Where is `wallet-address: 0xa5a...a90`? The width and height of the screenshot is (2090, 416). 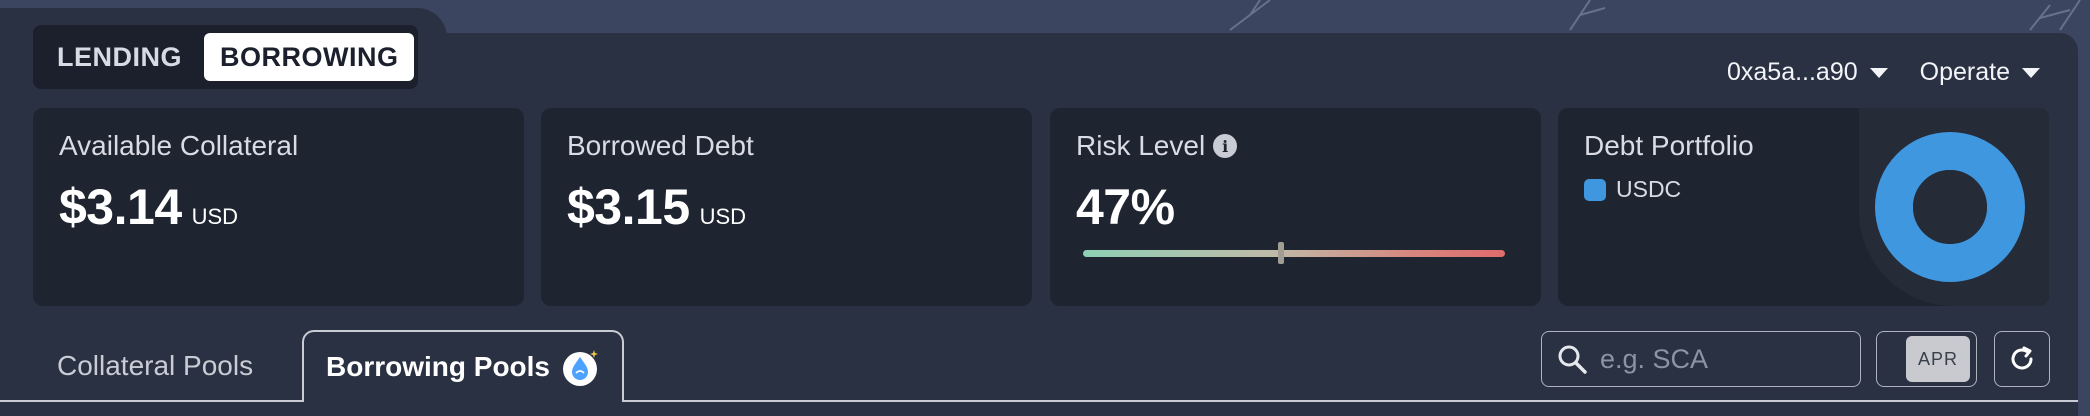
wallet-address: 0xa5a...a90 is located at coordinates (1792, 72).